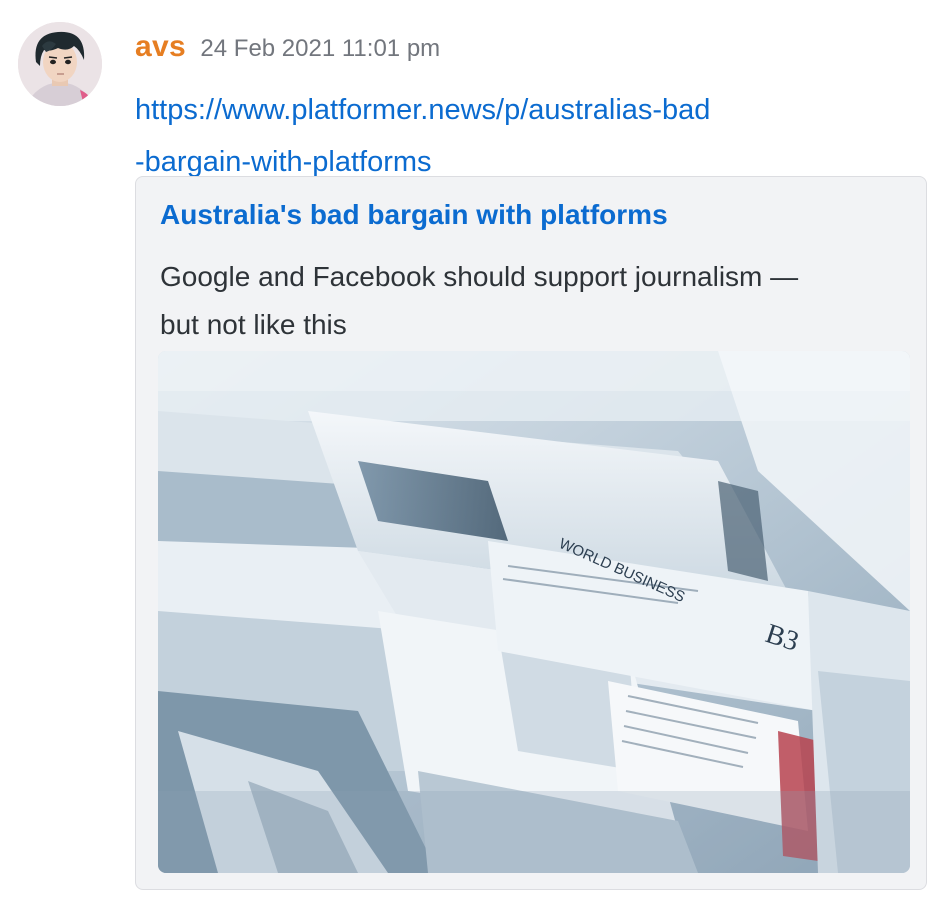  I want to click on author-name: avs, so click(160, 46).